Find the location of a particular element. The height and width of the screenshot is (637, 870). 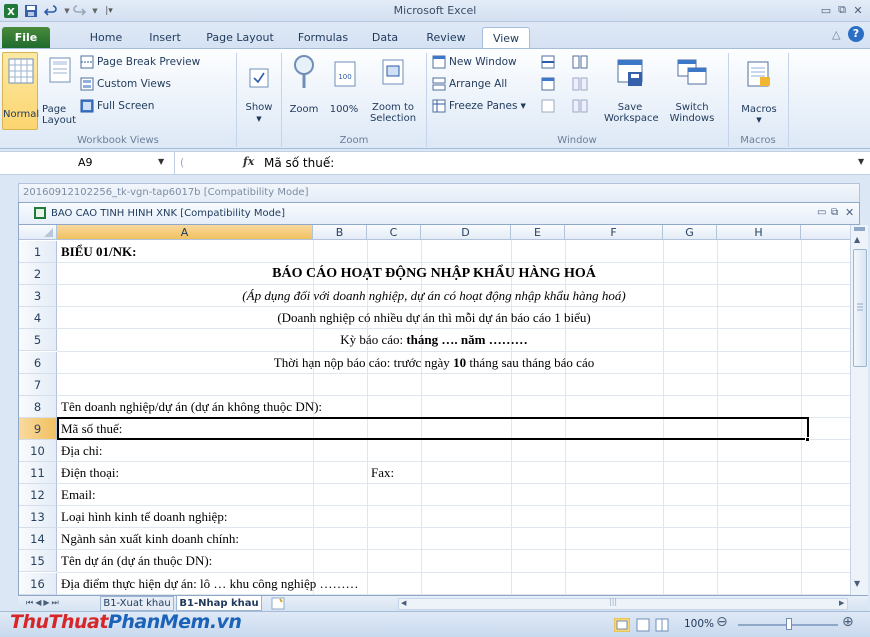

minimize-icon: ▭ is located at coordinates (826, 10).